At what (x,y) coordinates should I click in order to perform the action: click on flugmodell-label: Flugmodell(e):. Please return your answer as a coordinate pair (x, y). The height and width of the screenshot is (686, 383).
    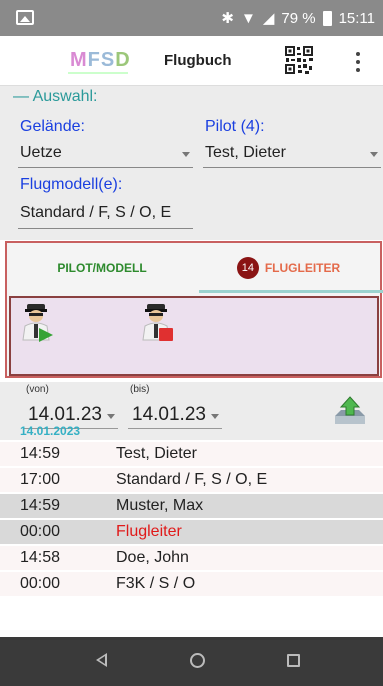
    Looking at the image, I should click on (71, 184).